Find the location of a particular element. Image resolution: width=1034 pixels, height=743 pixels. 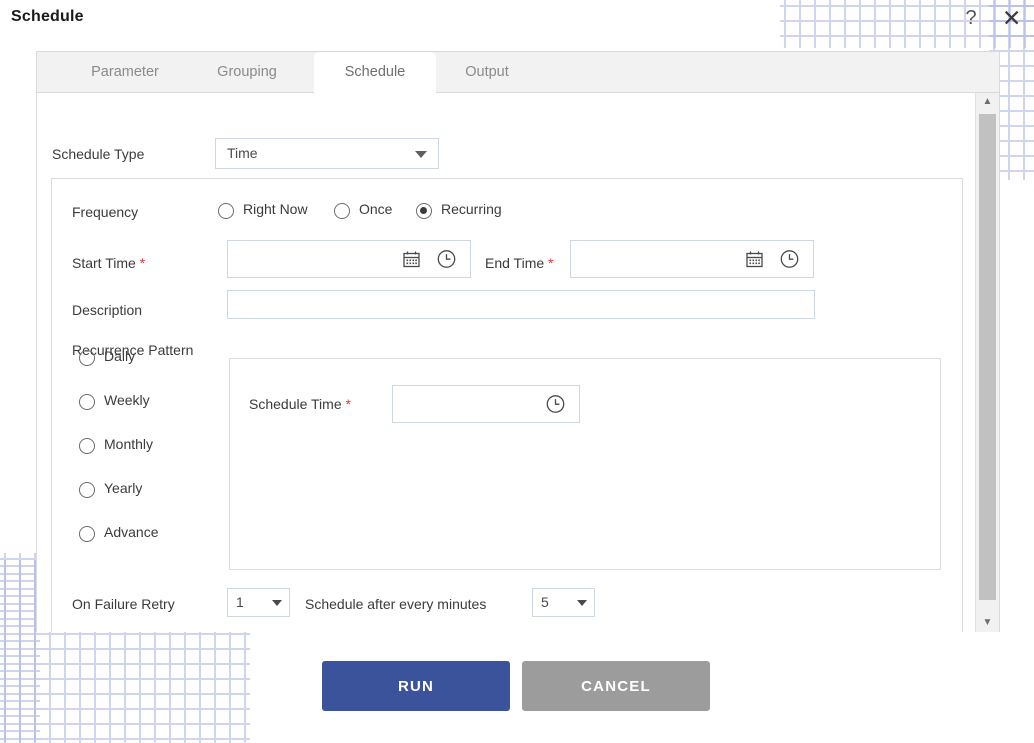

radio-label: Advance is located at coordinates (131, 532).